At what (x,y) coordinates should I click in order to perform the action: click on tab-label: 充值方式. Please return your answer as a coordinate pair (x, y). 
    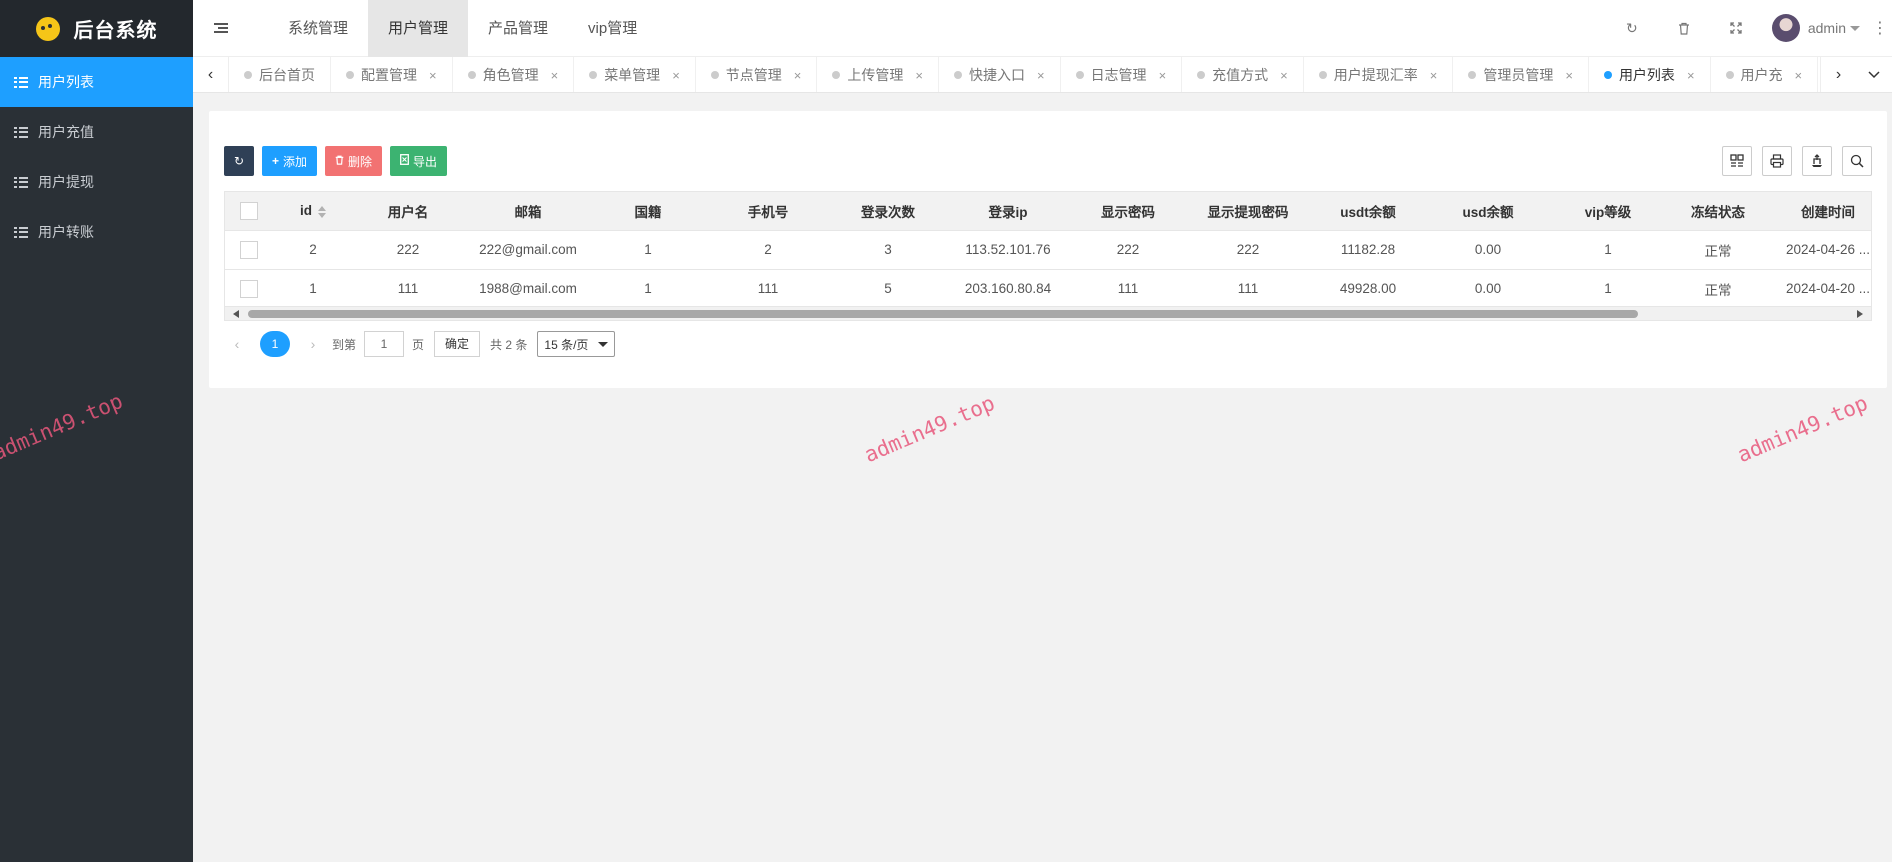
    Looking at the image, I should click on (1240, 75).